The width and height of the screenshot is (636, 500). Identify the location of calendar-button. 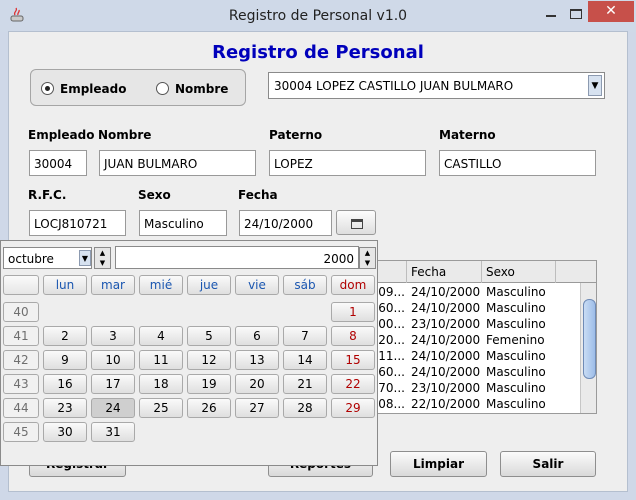
(356, 222).